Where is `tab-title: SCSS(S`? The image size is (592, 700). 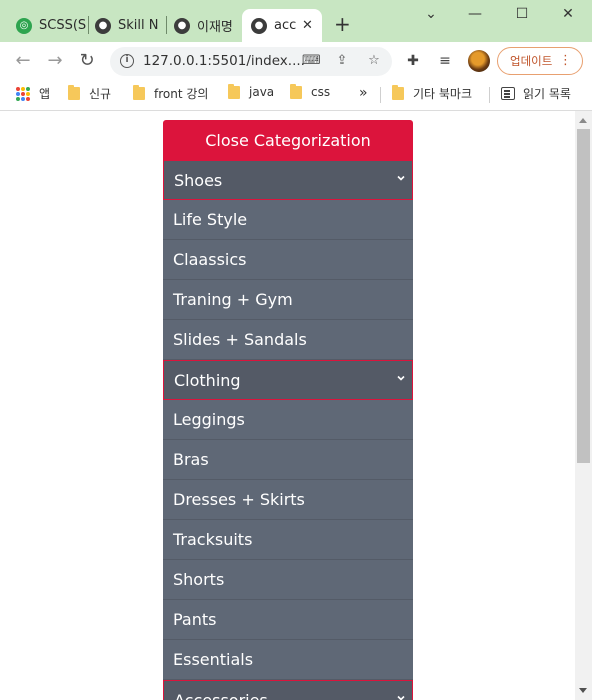
tab-title: SCSS(S is located at coordinates (62, 25).